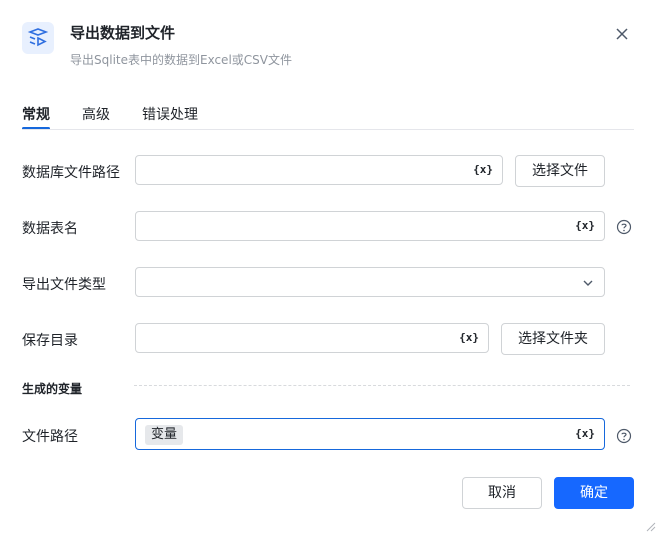 This screenshot has height=534, width=658. I want to click on resize-handle-icon, so click(651, 527).